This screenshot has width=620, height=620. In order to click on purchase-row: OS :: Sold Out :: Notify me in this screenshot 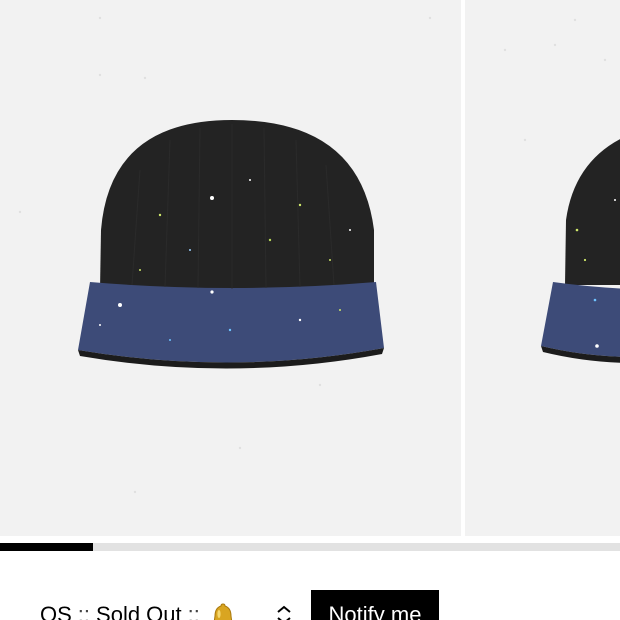, I will do `click(310, 605)`.